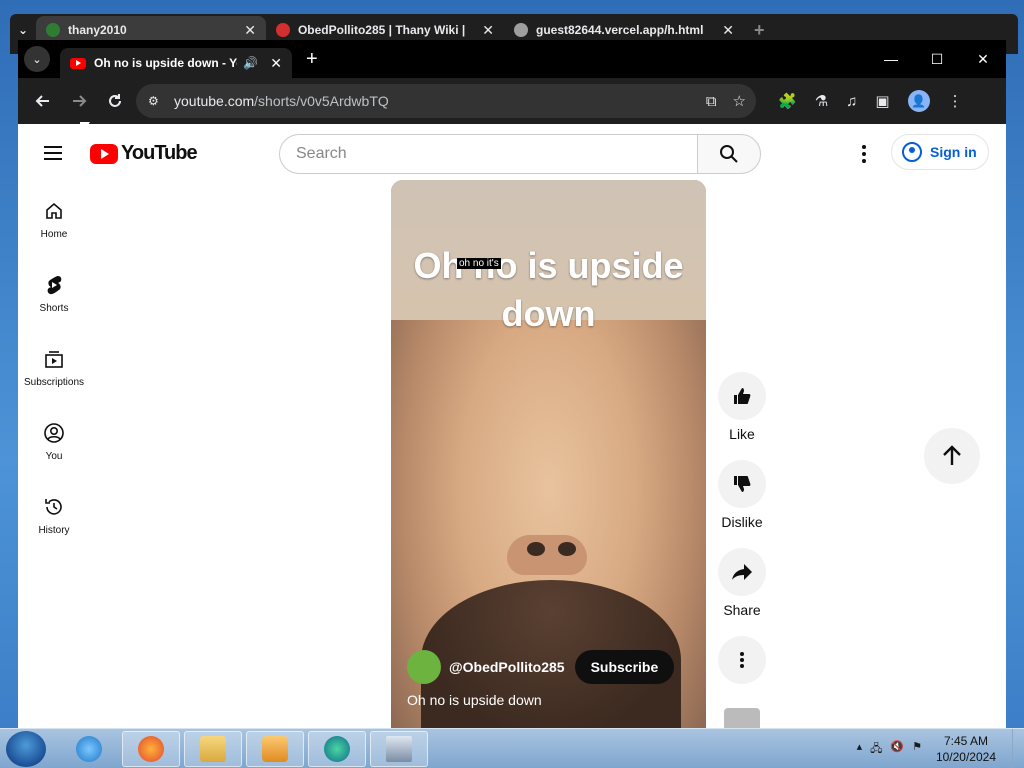 The width and height of the screenshot is (1024, 768). Describe the element at coordinates (85, 130) in the screenshot. I see `mouse-cursor` at that location.